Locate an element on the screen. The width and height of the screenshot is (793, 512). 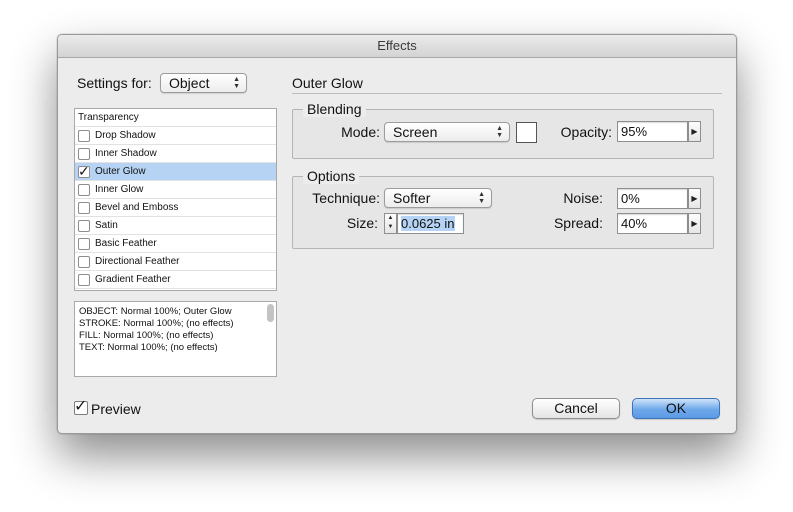
effect-item-basic-feather: Basic Feather is located at coordinates (175, 244).